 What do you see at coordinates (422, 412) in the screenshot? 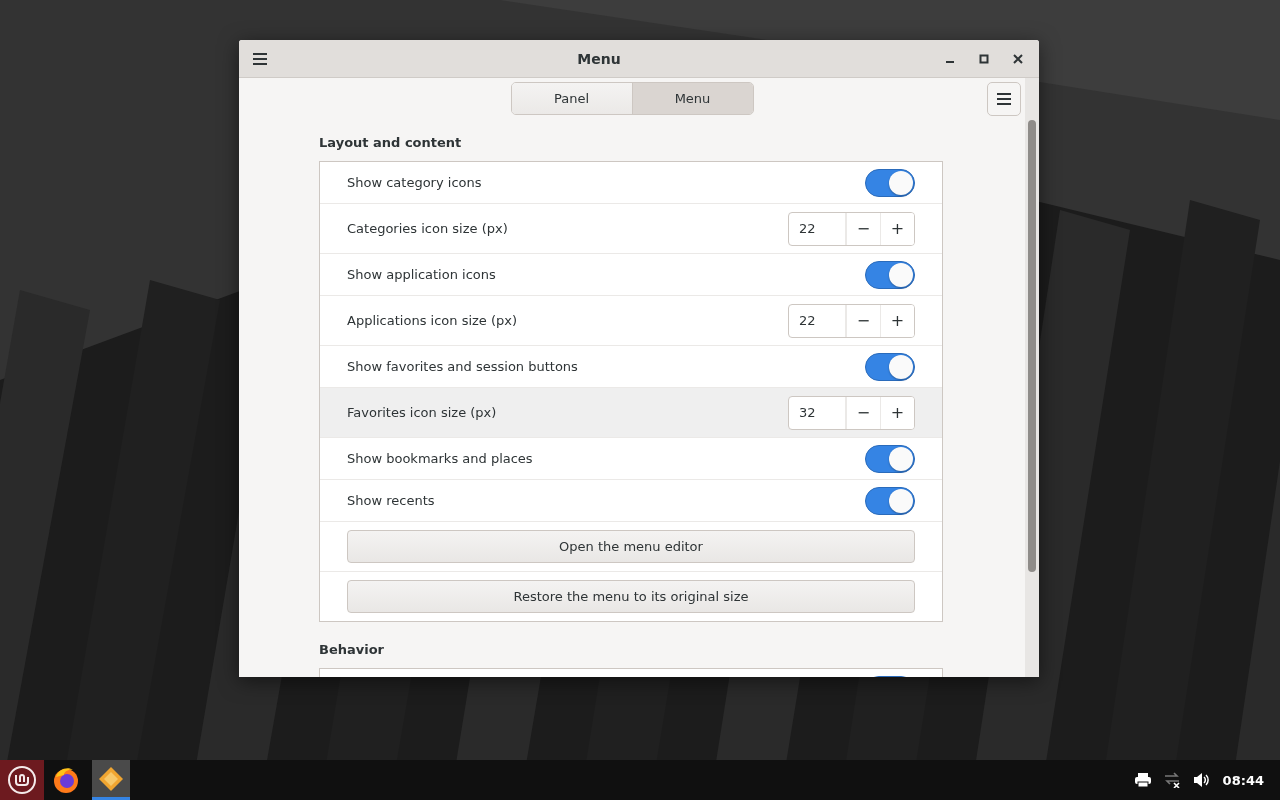
I see `setting-label: Favorites icon size (px)` at bounding box center [422, 412].